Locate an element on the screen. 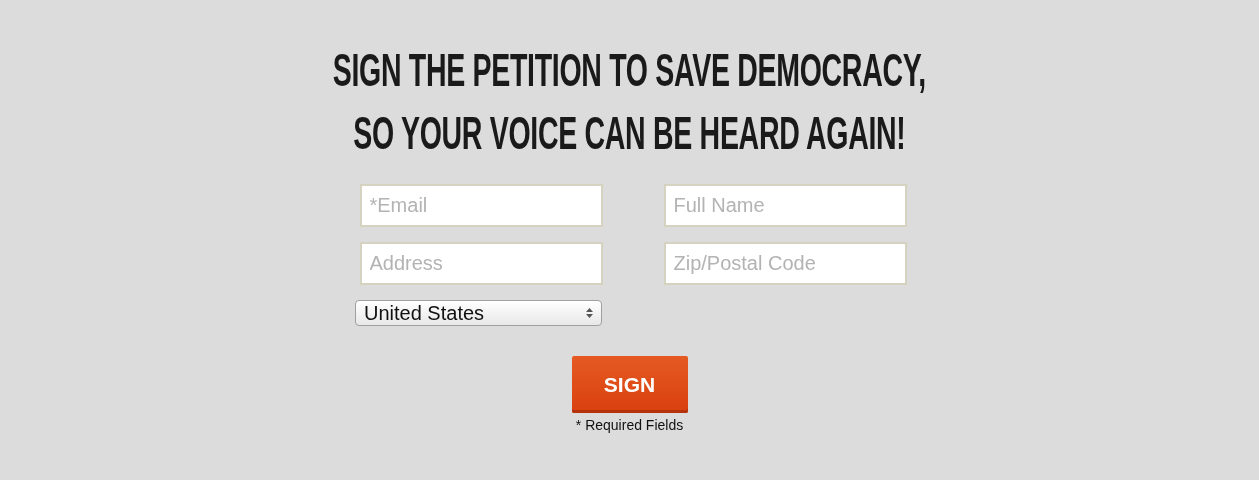 This screenshot has width=1259, height=480. heading-line: SO YOUR VOICE CAN BE HEARD AGAIN! is located at coordinates (629, 132).